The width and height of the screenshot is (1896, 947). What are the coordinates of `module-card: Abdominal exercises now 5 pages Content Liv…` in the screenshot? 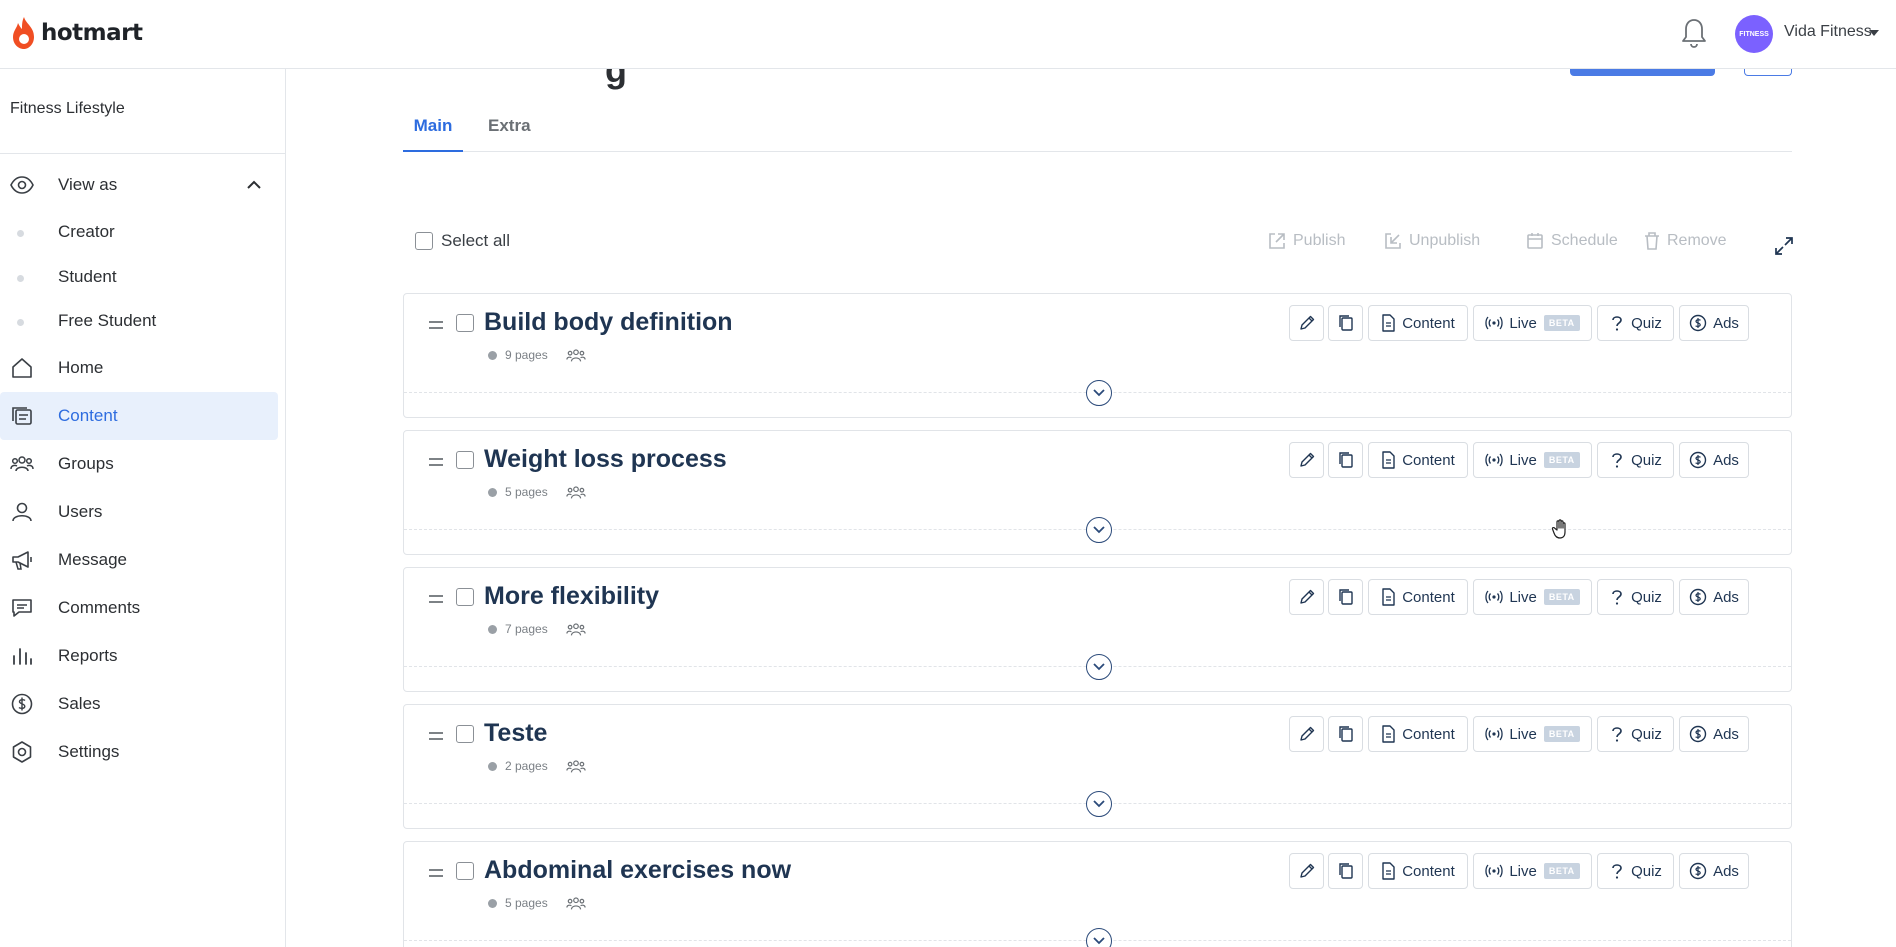 It's located at (1097, 894).